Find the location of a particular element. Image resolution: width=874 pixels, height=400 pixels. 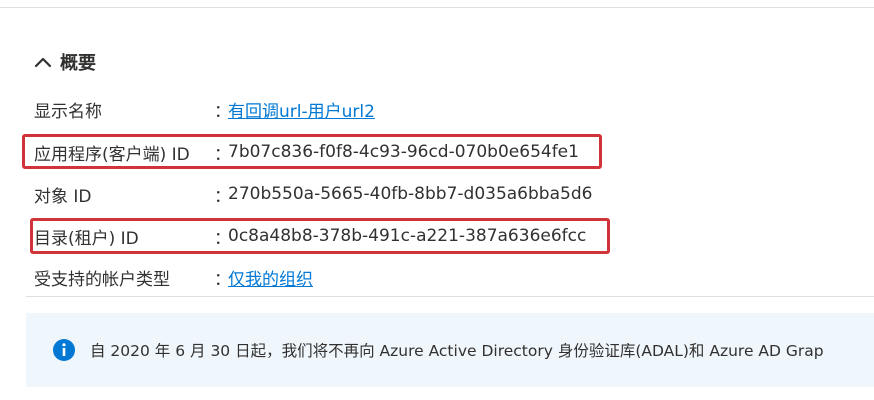

property-row-account-types: 受支持的帐户类型 ： 仅我的组织 is located at coordinates (173, 277).